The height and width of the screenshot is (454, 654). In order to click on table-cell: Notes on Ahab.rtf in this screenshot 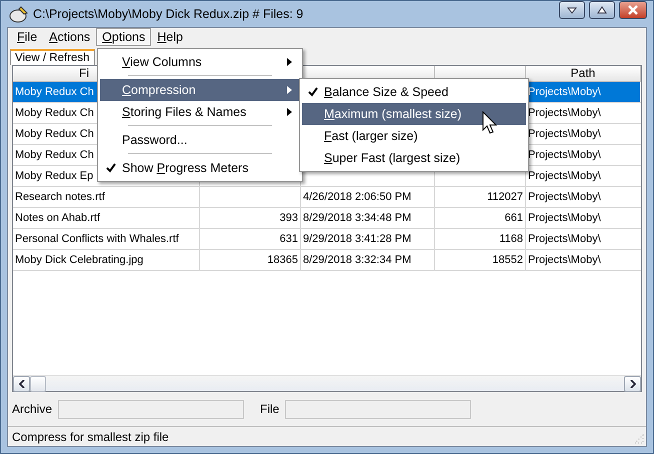, I will do `click(57, 218)`.